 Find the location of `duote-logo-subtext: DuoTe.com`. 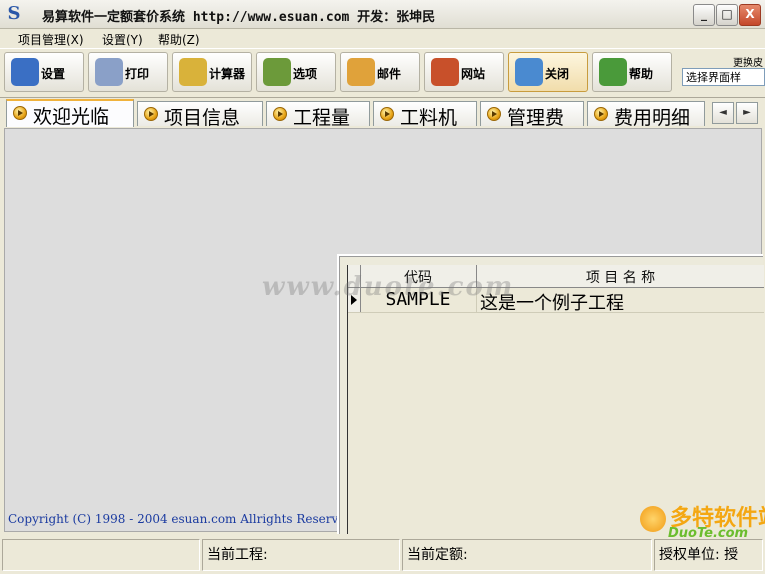

duote-logo-subtext: DuoTe.com is located at coordinates (708, 533).